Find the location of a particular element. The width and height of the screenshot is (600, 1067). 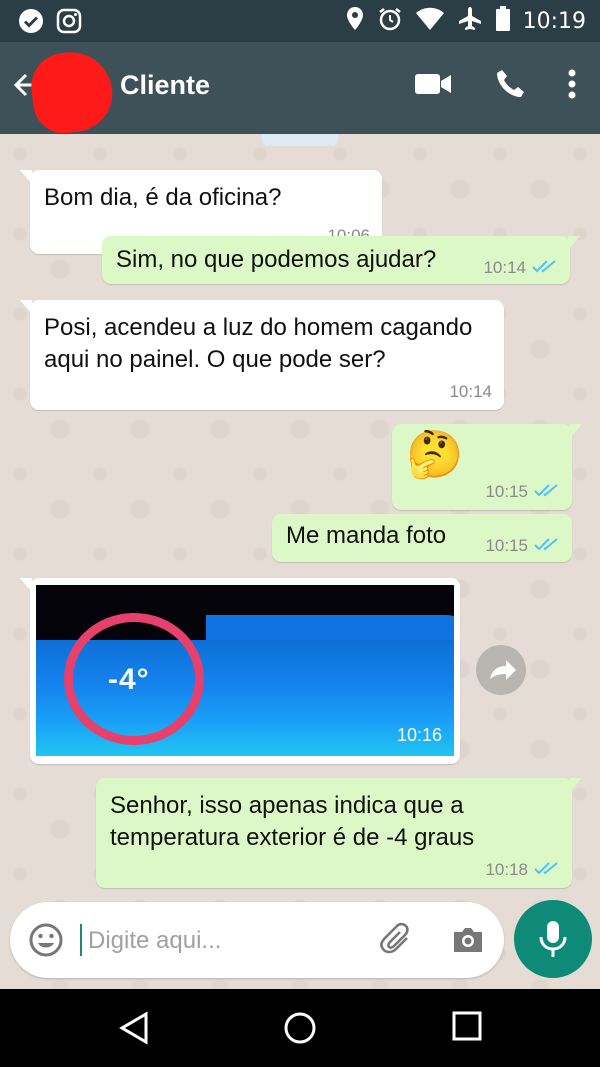

contact-name: Cliente is located at coordinates (165, 85).